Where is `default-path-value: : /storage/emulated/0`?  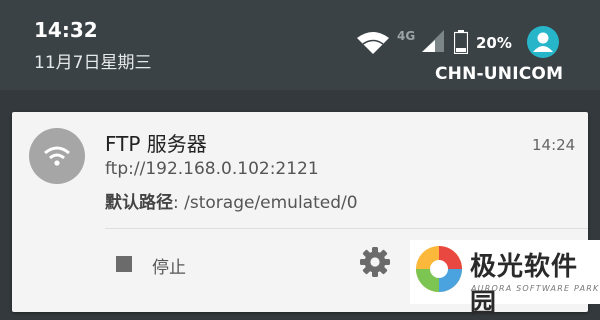 default-path-value: : /storage/emulated/0 is located at coordinates (265, 203).